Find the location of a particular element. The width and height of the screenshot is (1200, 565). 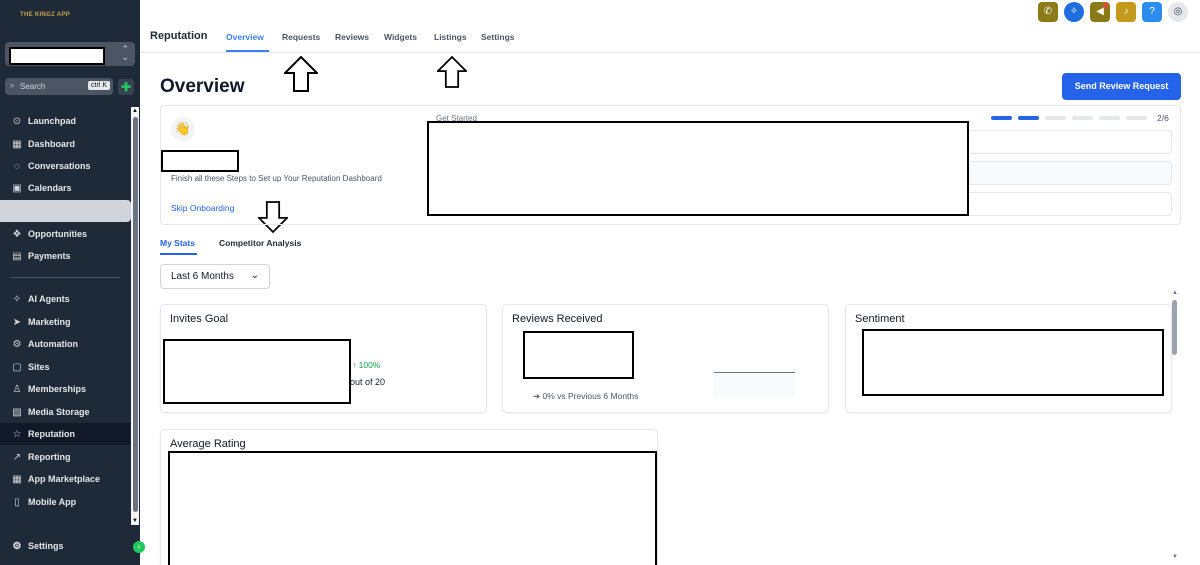

dashboard-icon: ▦ is located at coordinates (17, 144).